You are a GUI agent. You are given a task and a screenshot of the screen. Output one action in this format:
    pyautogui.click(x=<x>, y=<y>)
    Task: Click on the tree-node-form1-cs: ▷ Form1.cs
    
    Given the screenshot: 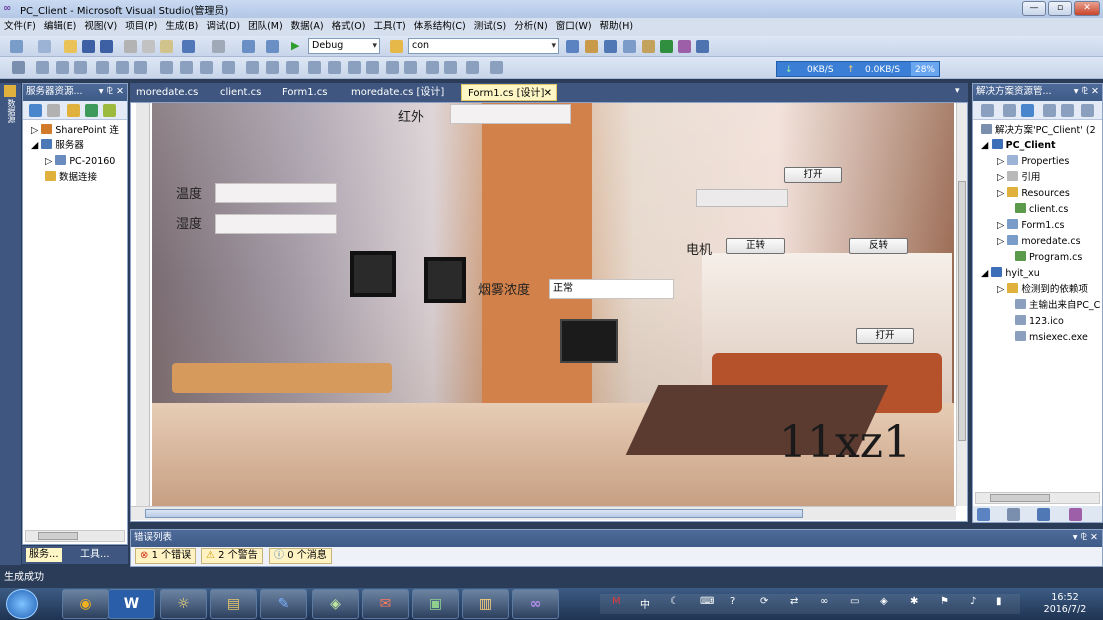 What is the action you would take?
    pyautogui.click(x=1031, y=226)
    